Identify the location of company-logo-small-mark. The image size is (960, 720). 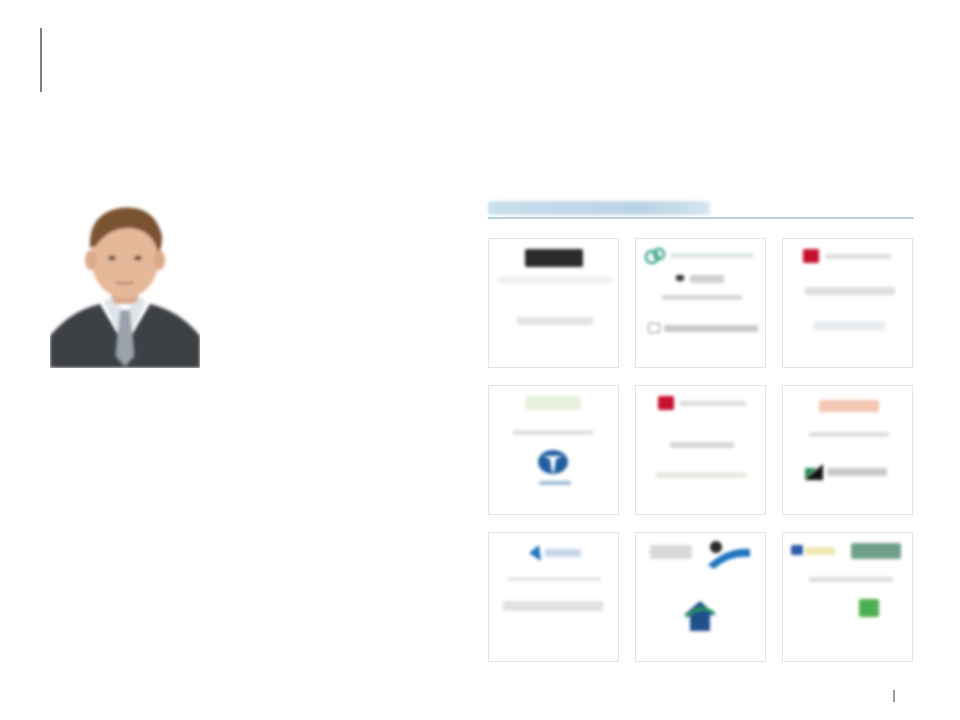
(680, 278).